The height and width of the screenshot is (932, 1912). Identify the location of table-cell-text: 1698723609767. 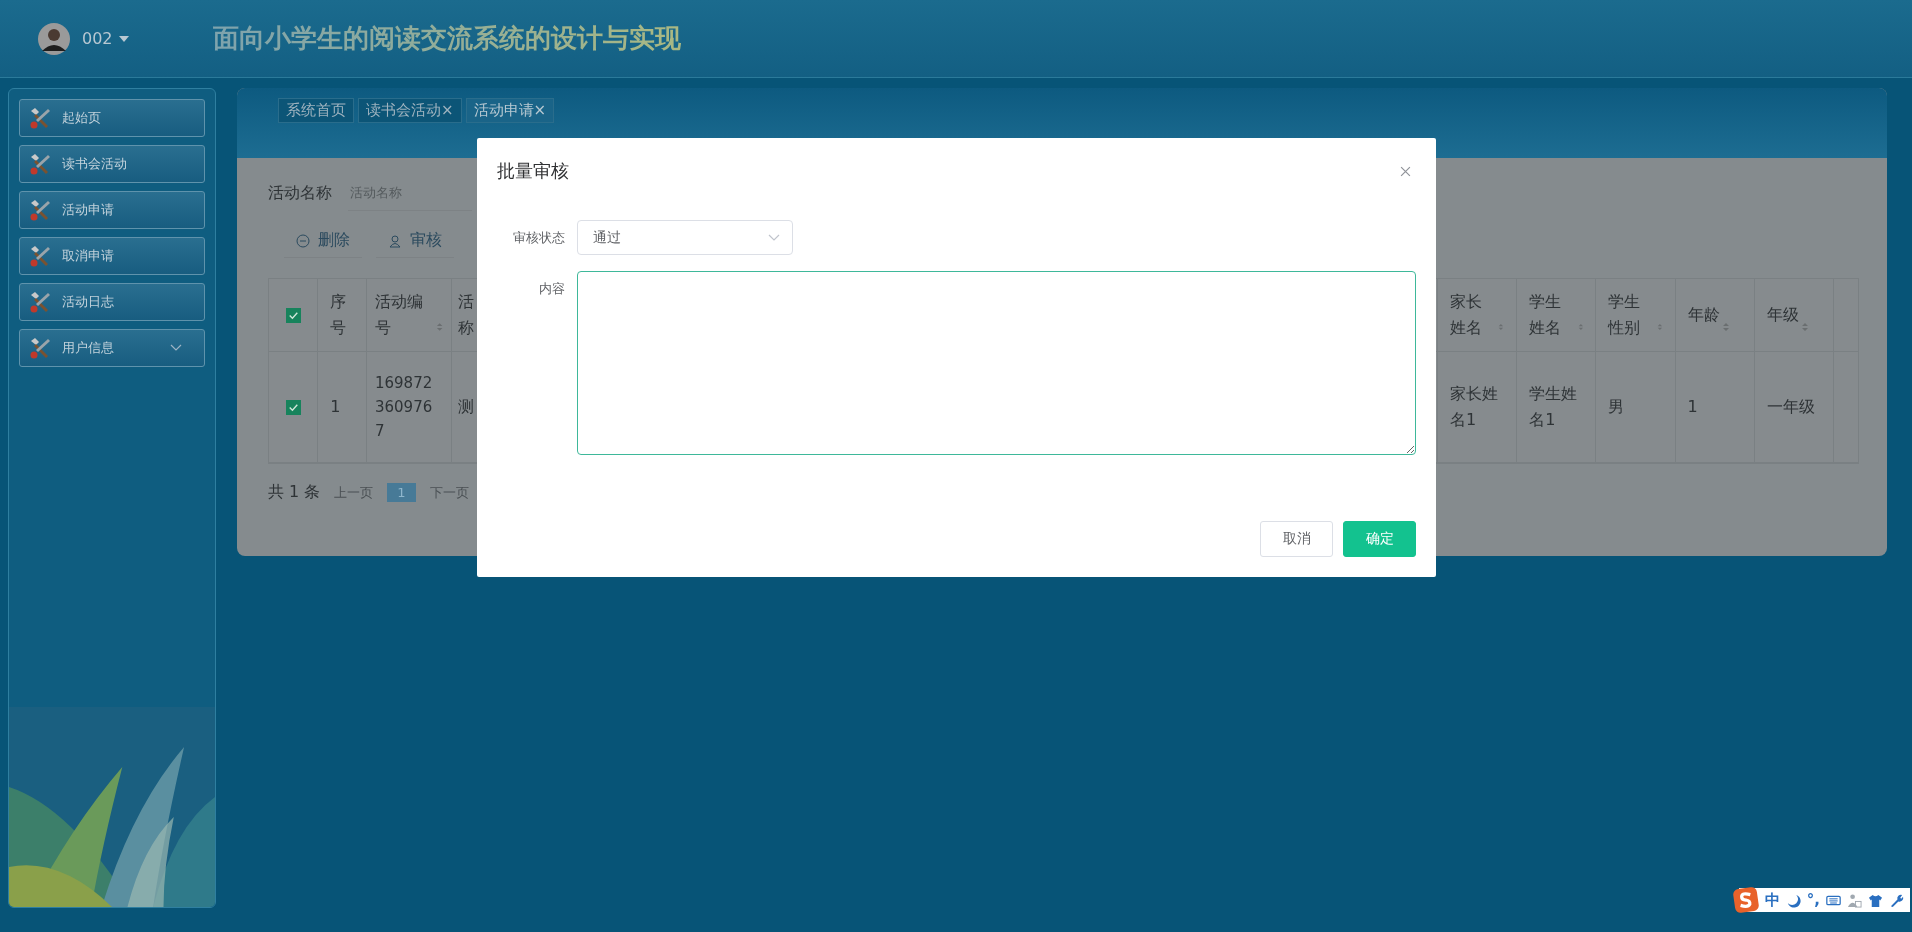
(404, 407).